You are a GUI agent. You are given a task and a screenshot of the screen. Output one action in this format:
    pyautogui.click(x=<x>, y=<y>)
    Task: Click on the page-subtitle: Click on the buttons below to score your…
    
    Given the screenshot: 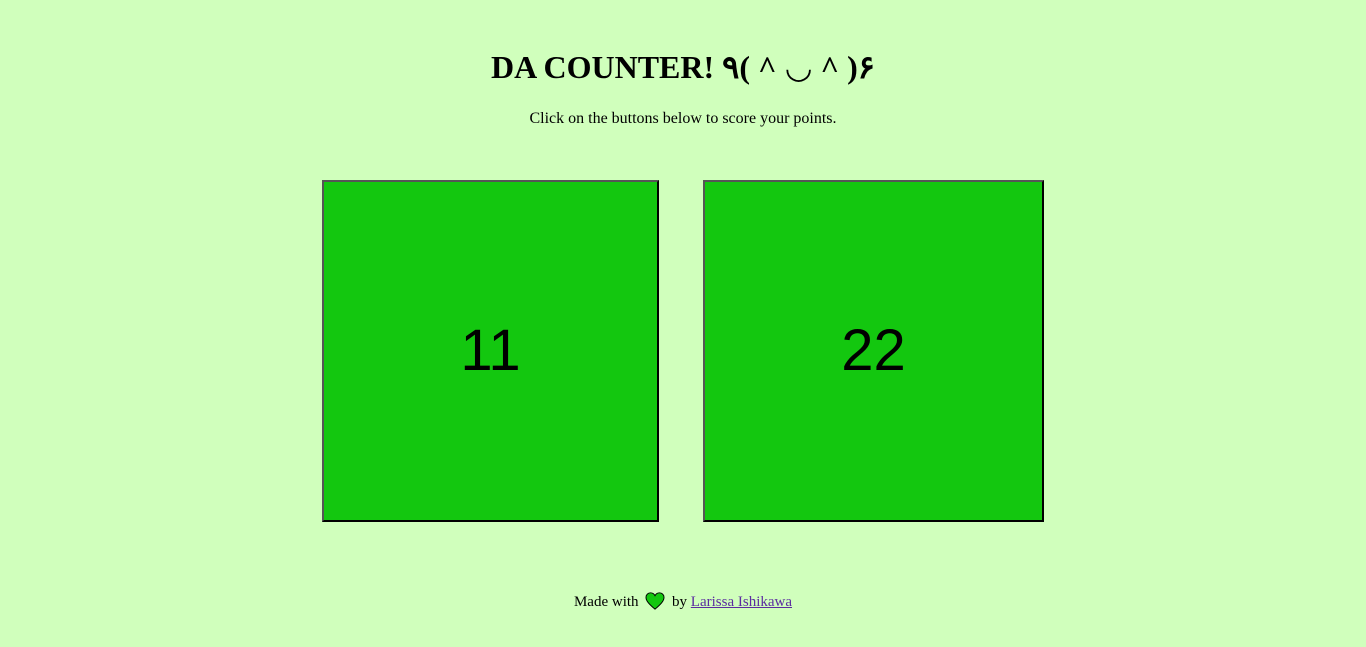 What is the action you would take?
    pyautogui.click(x=683, y=118)
    